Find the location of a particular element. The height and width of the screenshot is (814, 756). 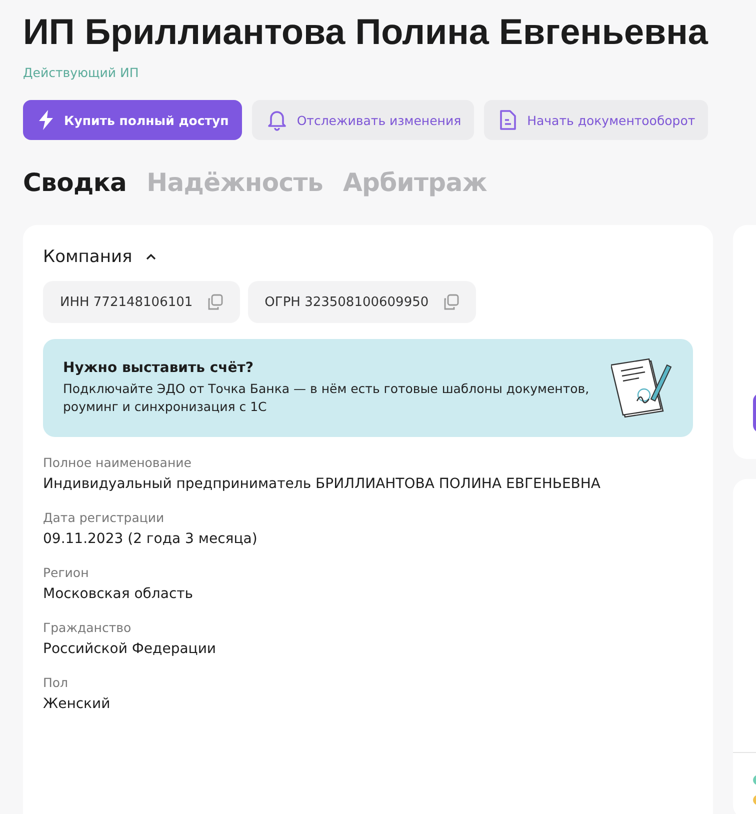

action-button: Отслеживать изменения is located at coordinates (363, 120).